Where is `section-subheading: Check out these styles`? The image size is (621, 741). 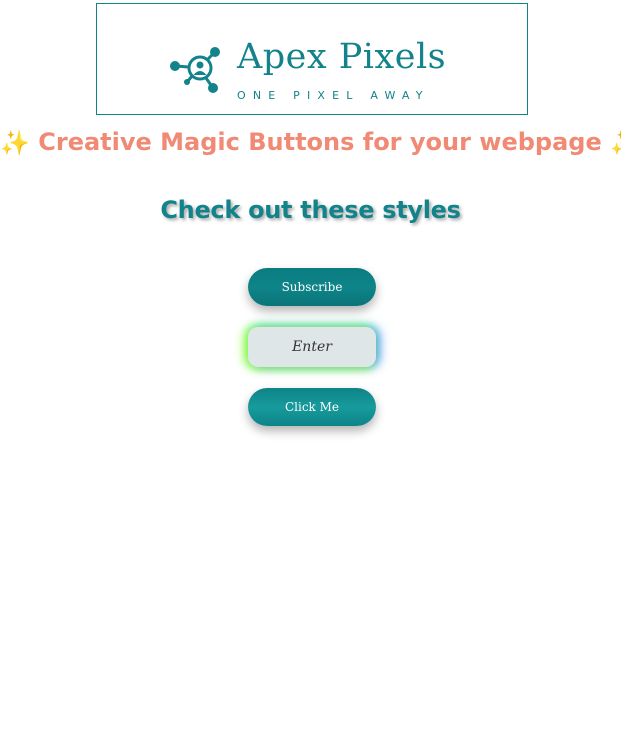 section-subheading: Check out these styles is located at coordinates (310, 210).